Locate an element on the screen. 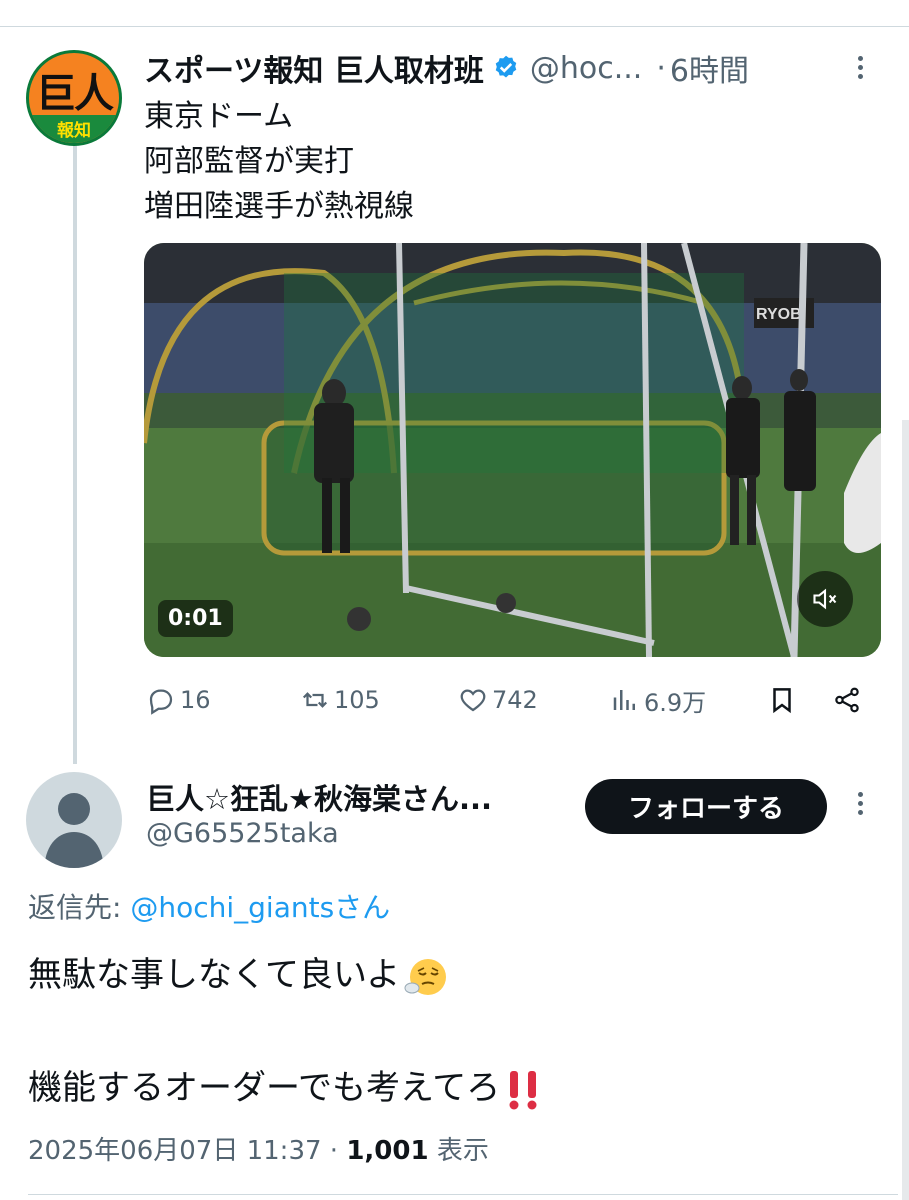 Image resolution: width=909 pixels, height=1200 pixels. like-count: 742 is located at coordinates (515, 700).